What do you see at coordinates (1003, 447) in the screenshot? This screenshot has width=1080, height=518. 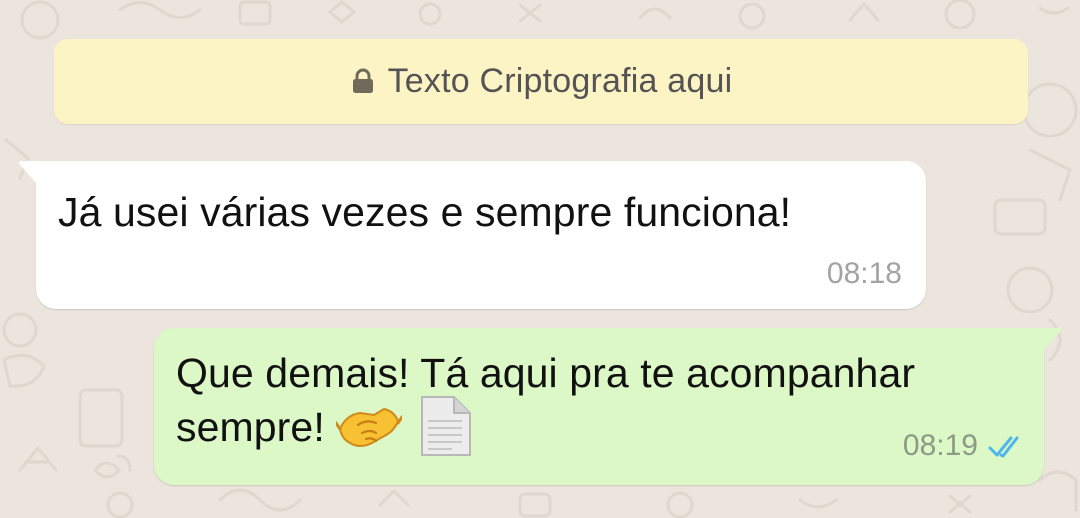 I see `double-check-icon` at bounding box center [1003, 447].